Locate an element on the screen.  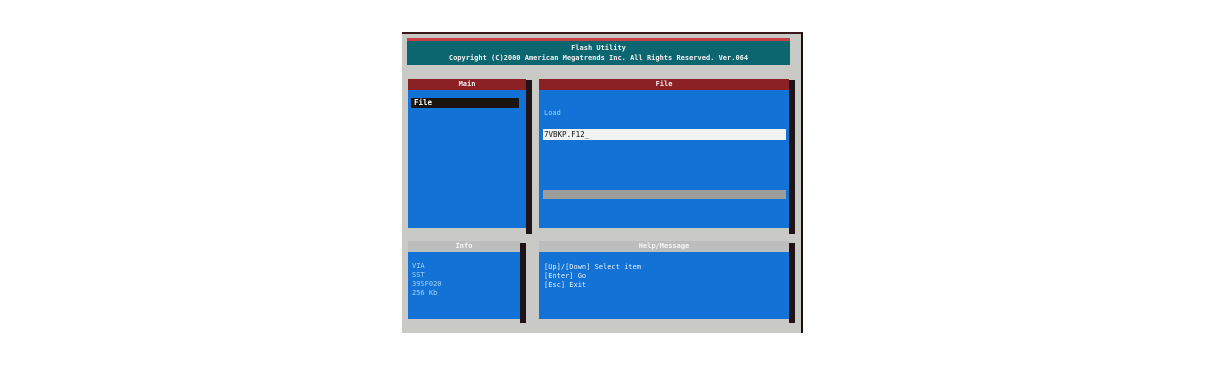
app-title: Flash Utility is located at coordinates (598, 48).